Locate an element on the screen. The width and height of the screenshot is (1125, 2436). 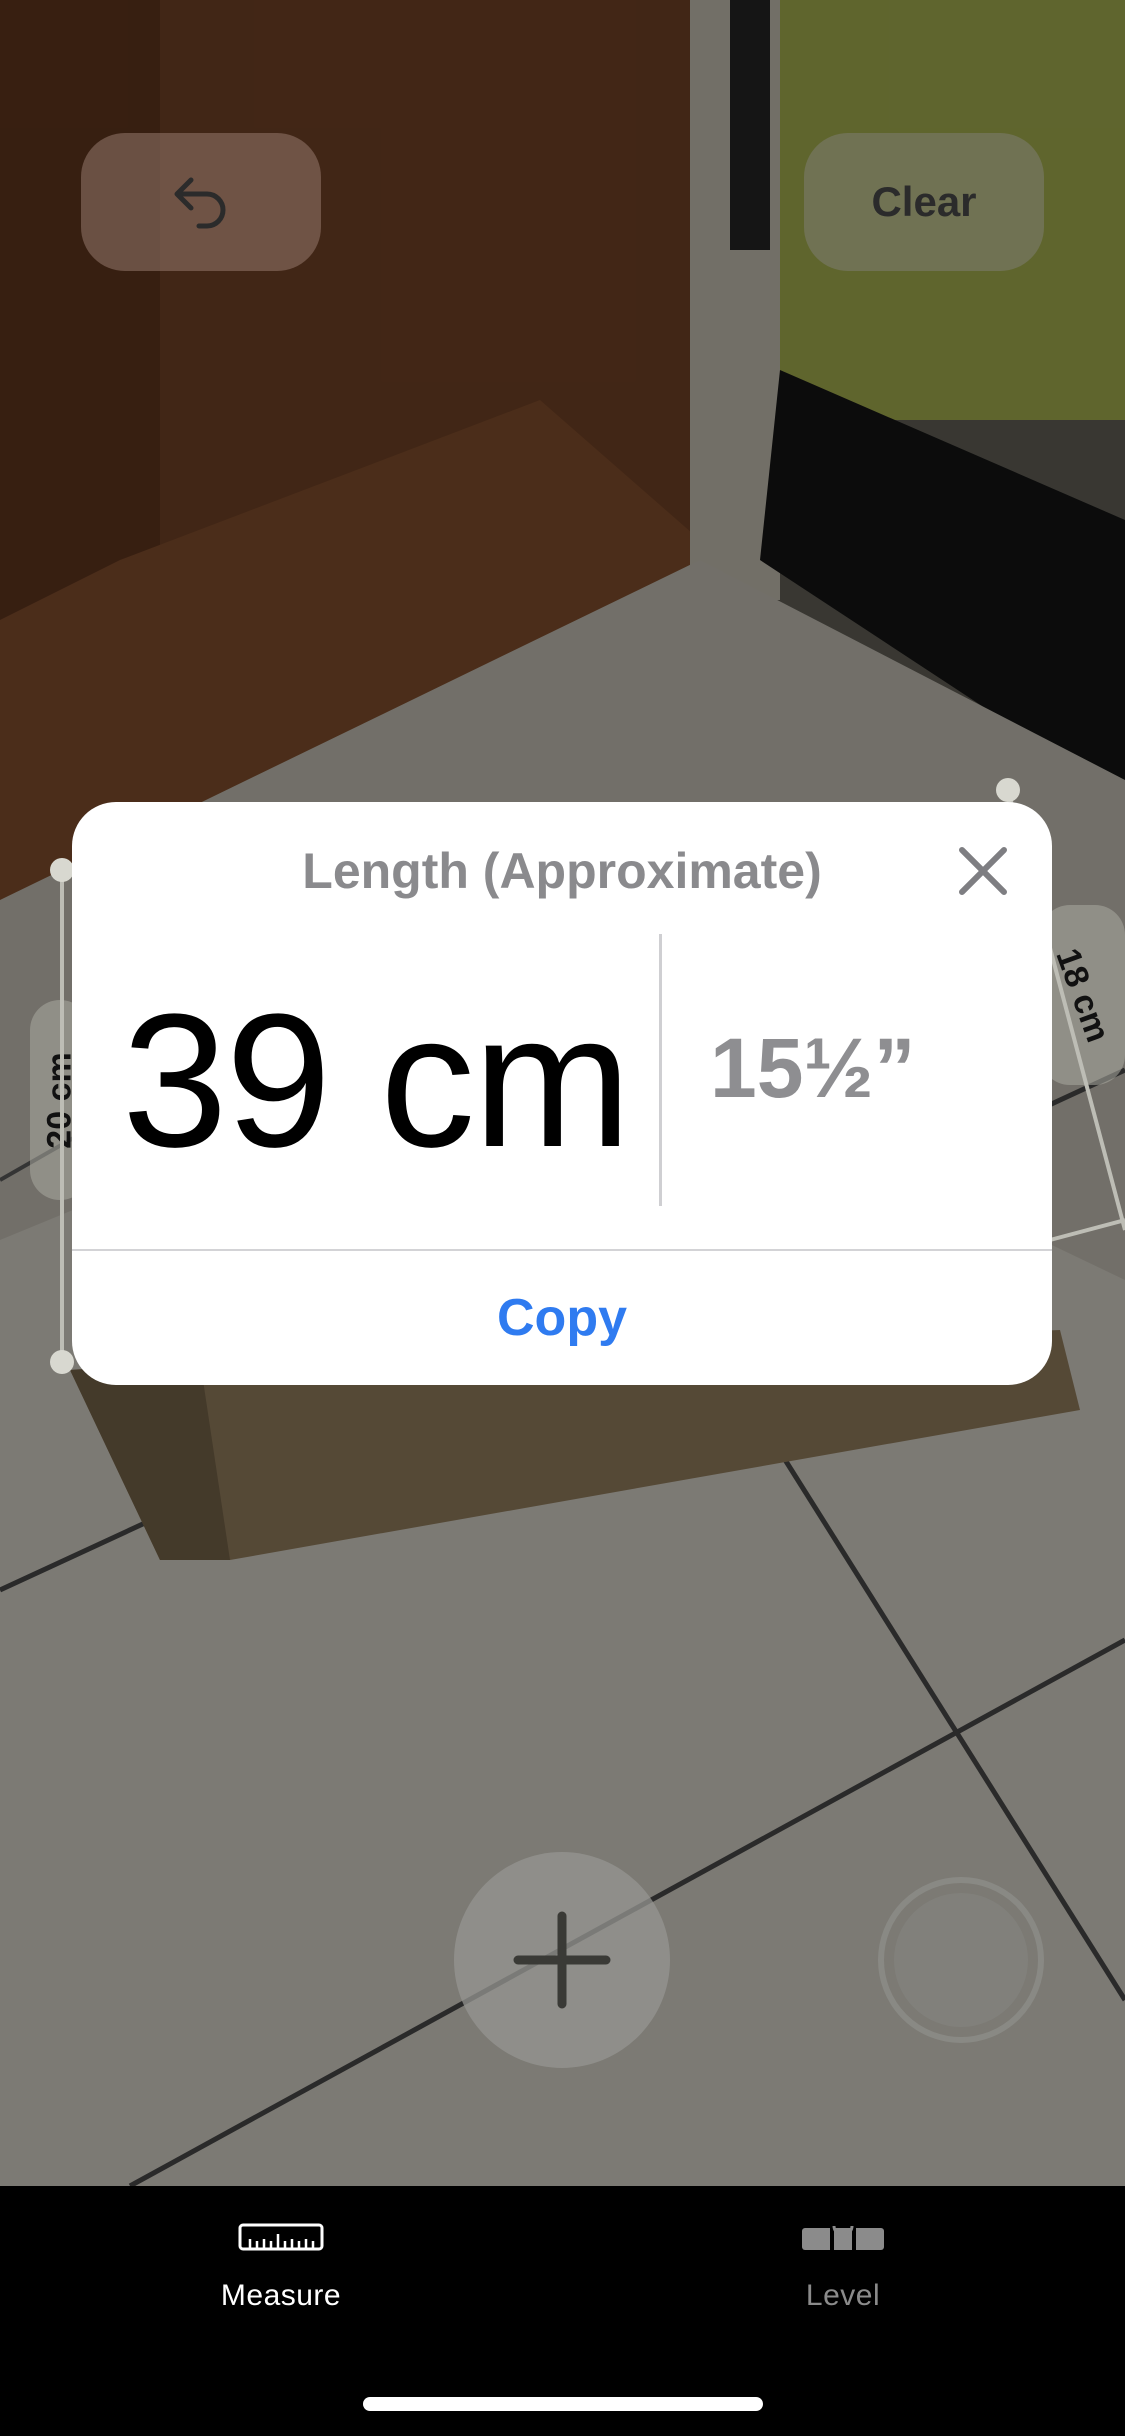
shutter-icon is located at coordinates (961, 1960).